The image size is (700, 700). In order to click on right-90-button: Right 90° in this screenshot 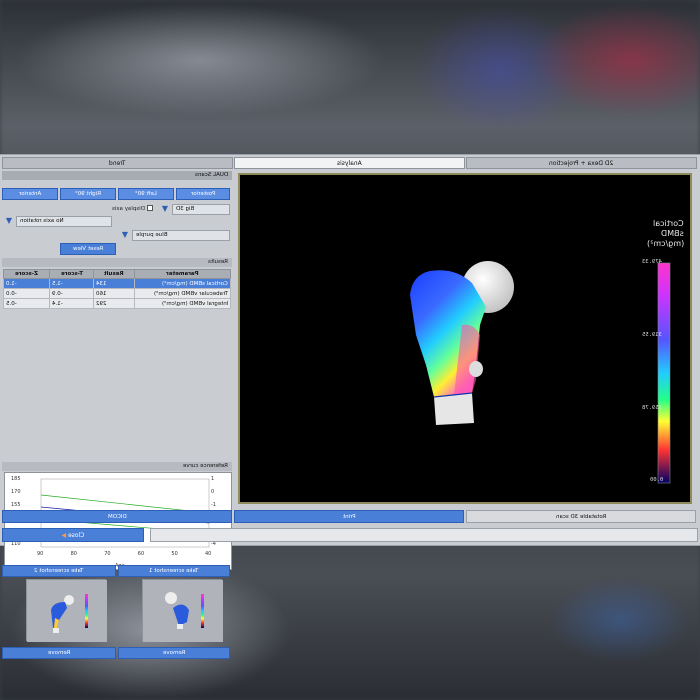, I will do `click(88, 194)`.